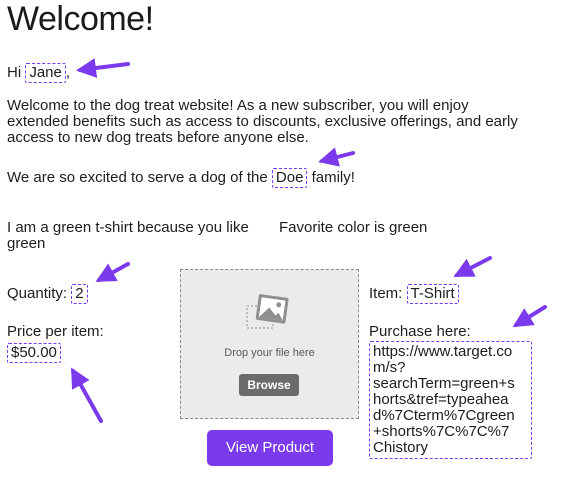  I want to click on arrow-icon-url, so click(529, 316).